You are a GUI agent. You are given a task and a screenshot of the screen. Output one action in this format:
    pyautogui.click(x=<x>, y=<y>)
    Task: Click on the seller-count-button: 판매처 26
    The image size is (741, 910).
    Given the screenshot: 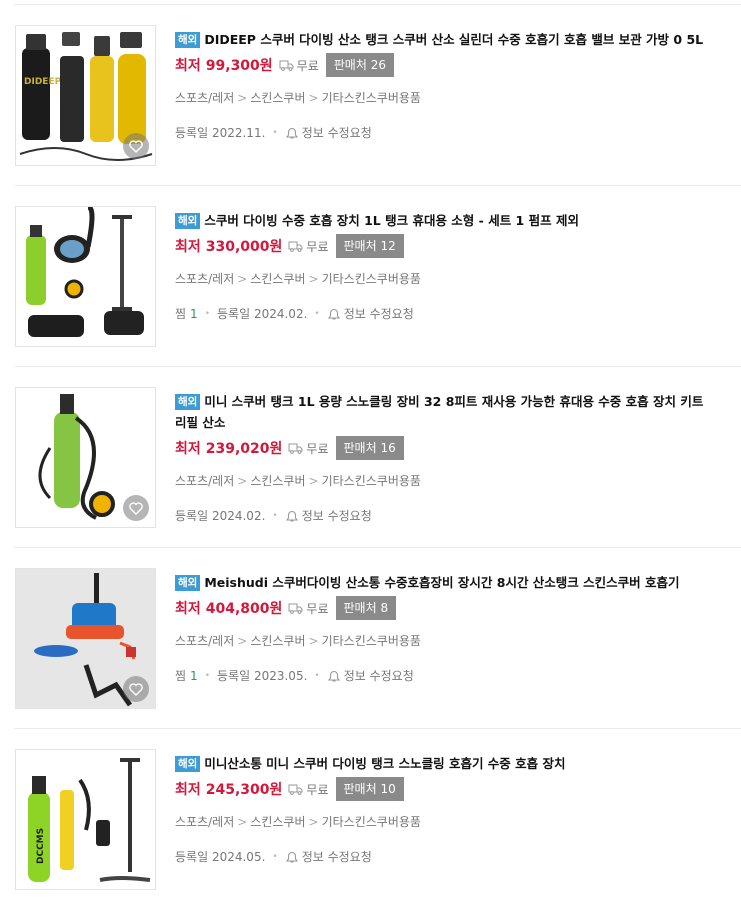 What is the action you would take?
    pyautogui.click(x=359, y=65)
    